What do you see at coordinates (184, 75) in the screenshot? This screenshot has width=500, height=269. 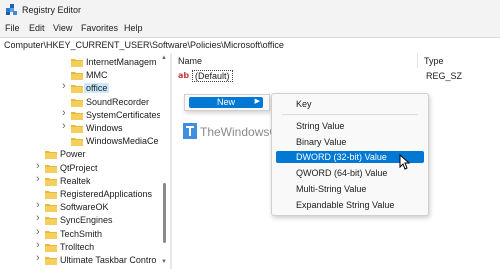 I see `string-value-icon: ab` at bounding box center [184, 75].